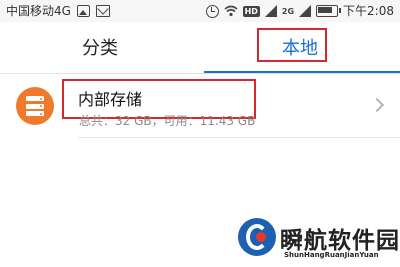 The image size is (400, 267). I want to click on site-watermark: 瞬航软件园 ShunHangRuanJianYuan, so click(316, 239).